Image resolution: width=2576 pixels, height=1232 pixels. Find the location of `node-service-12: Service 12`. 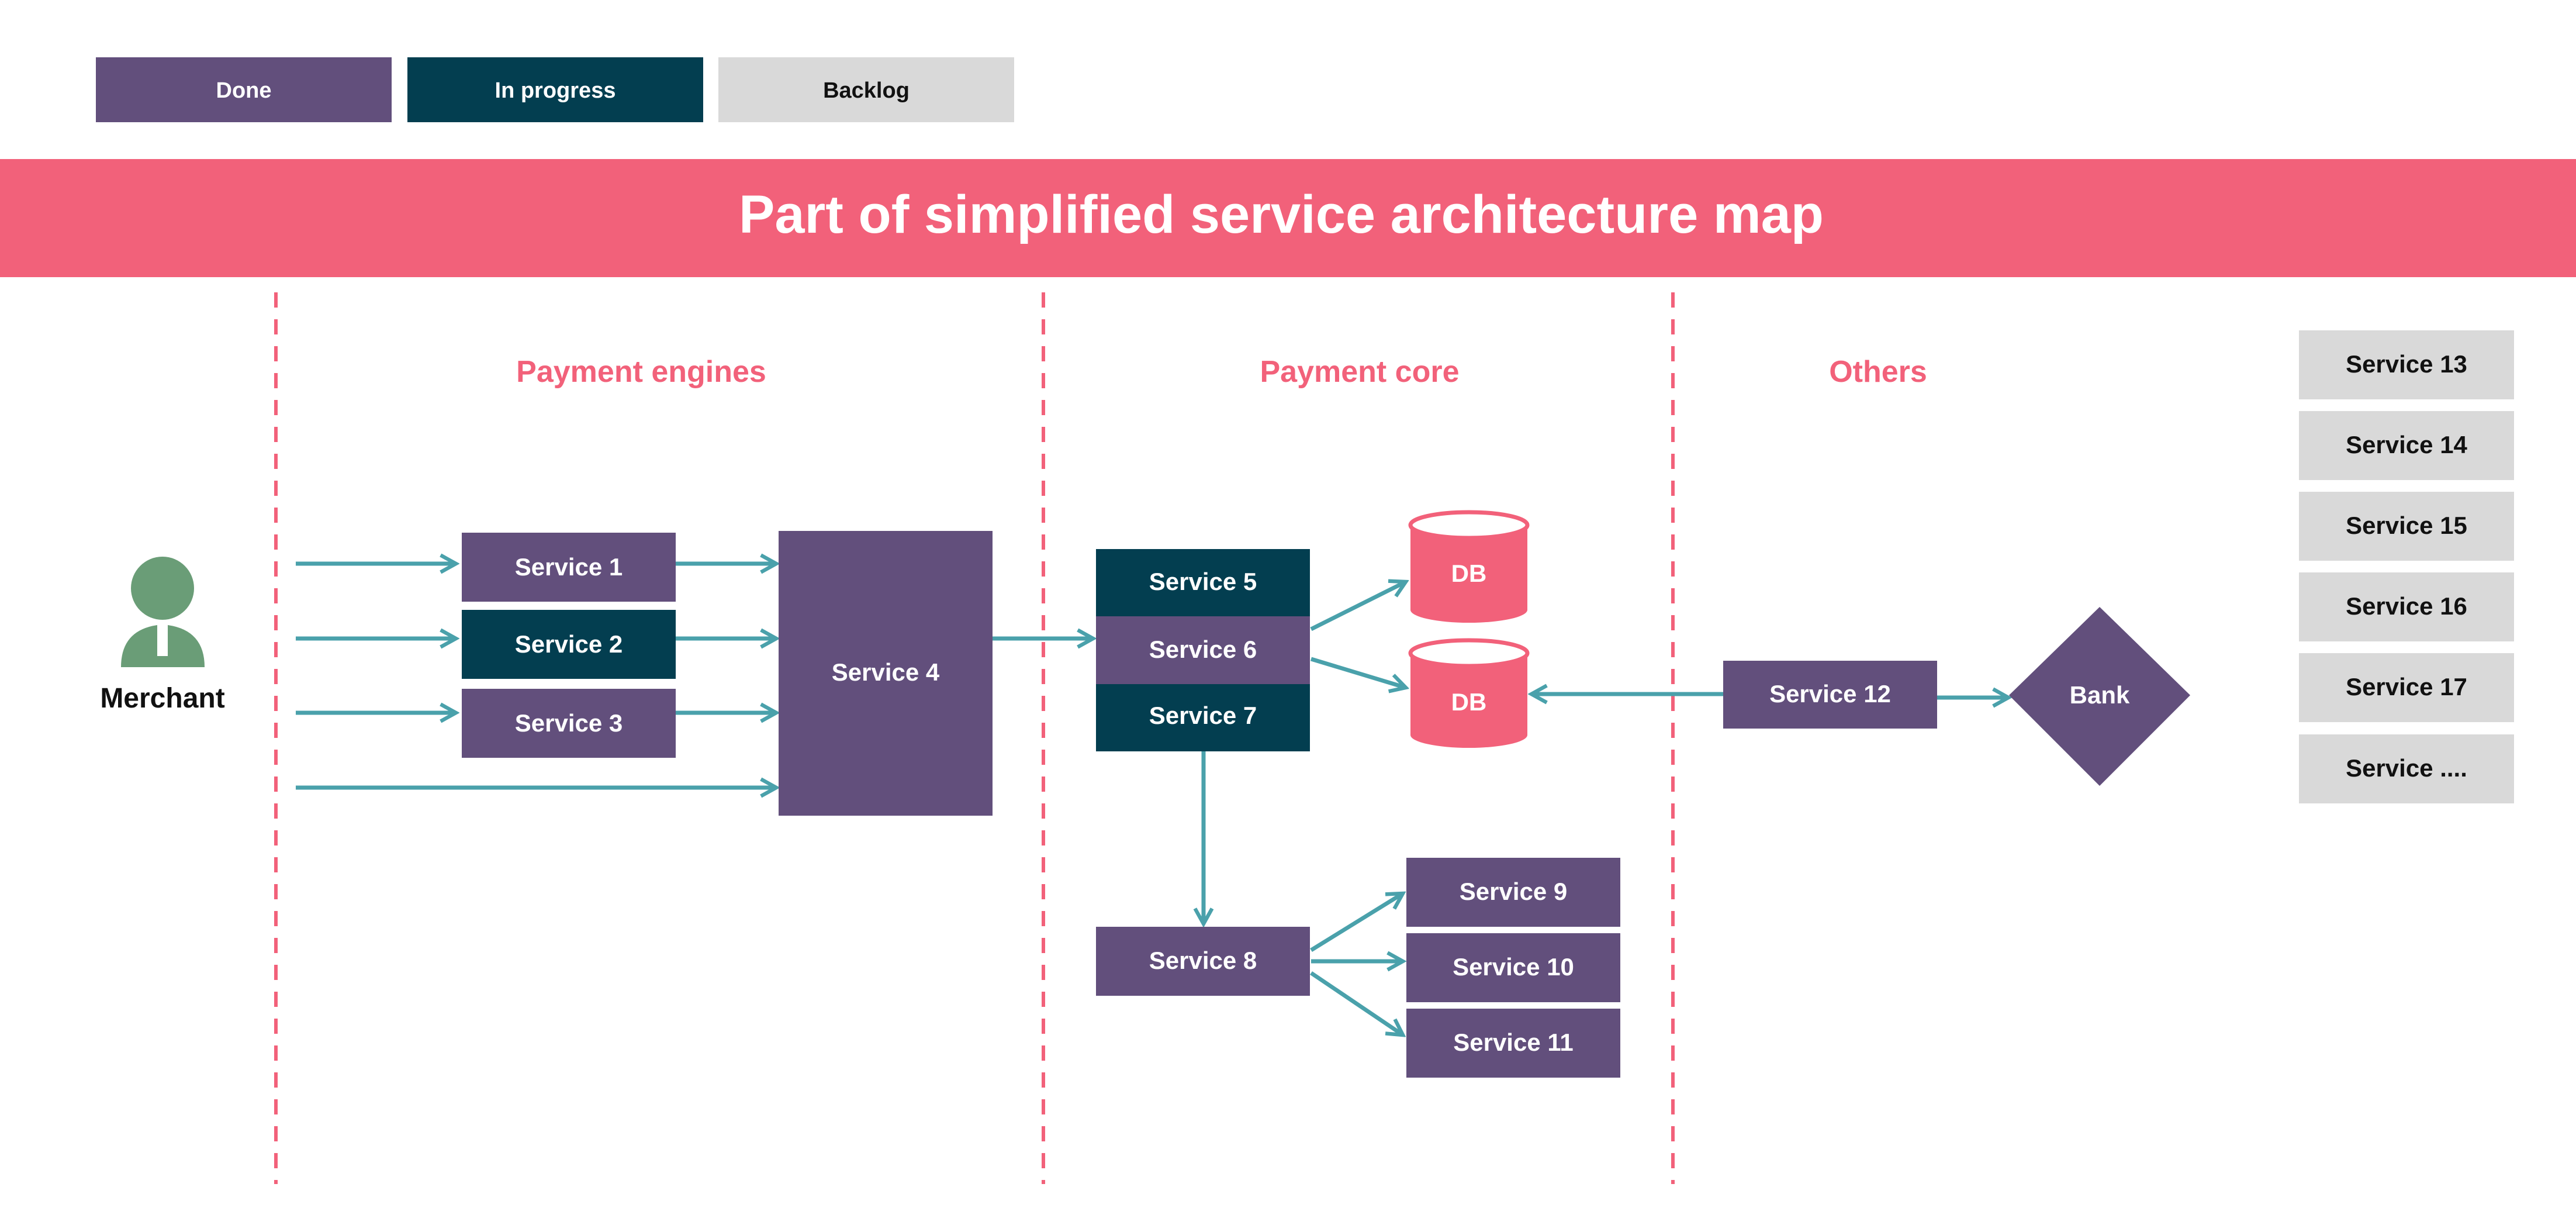

node-service-12: Service 12 is located at coordinates (1830, 695).